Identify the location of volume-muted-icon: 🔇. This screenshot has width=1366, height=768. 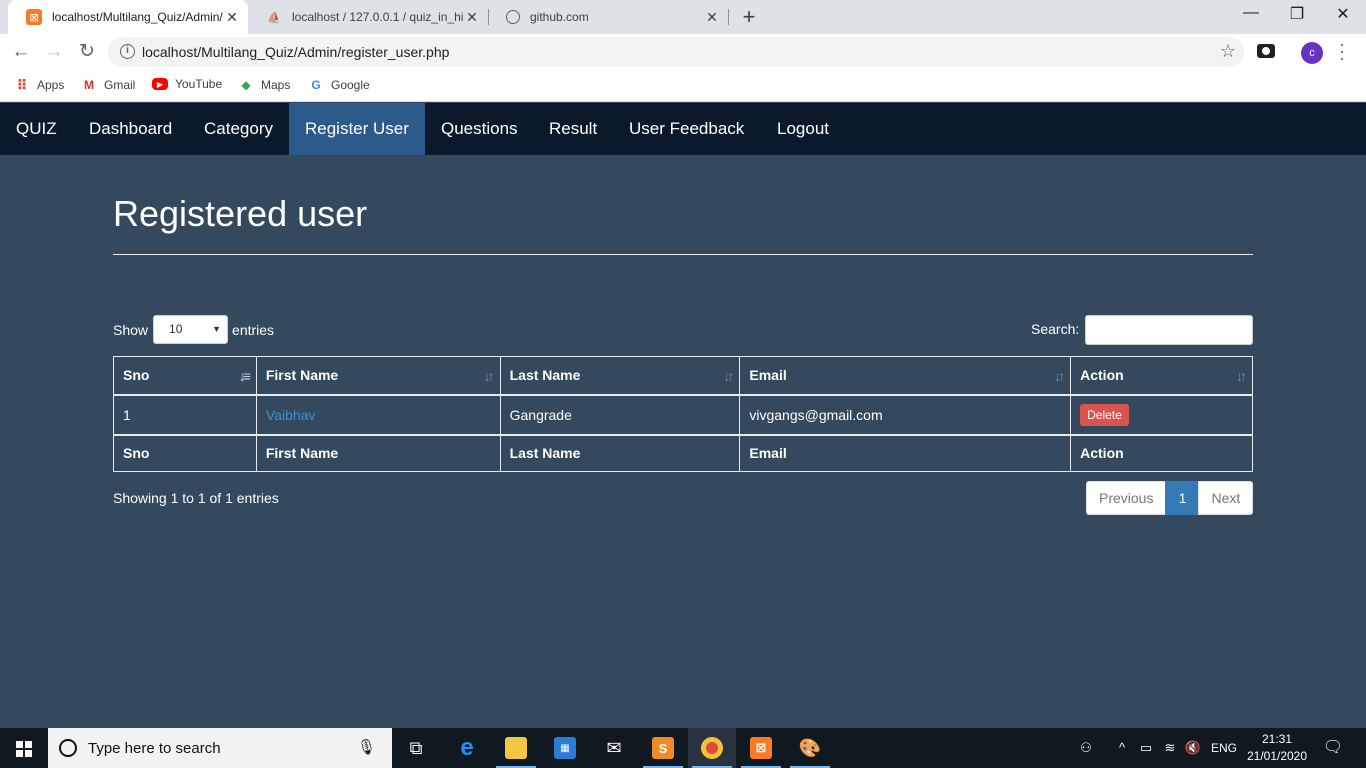
(1193, 748).